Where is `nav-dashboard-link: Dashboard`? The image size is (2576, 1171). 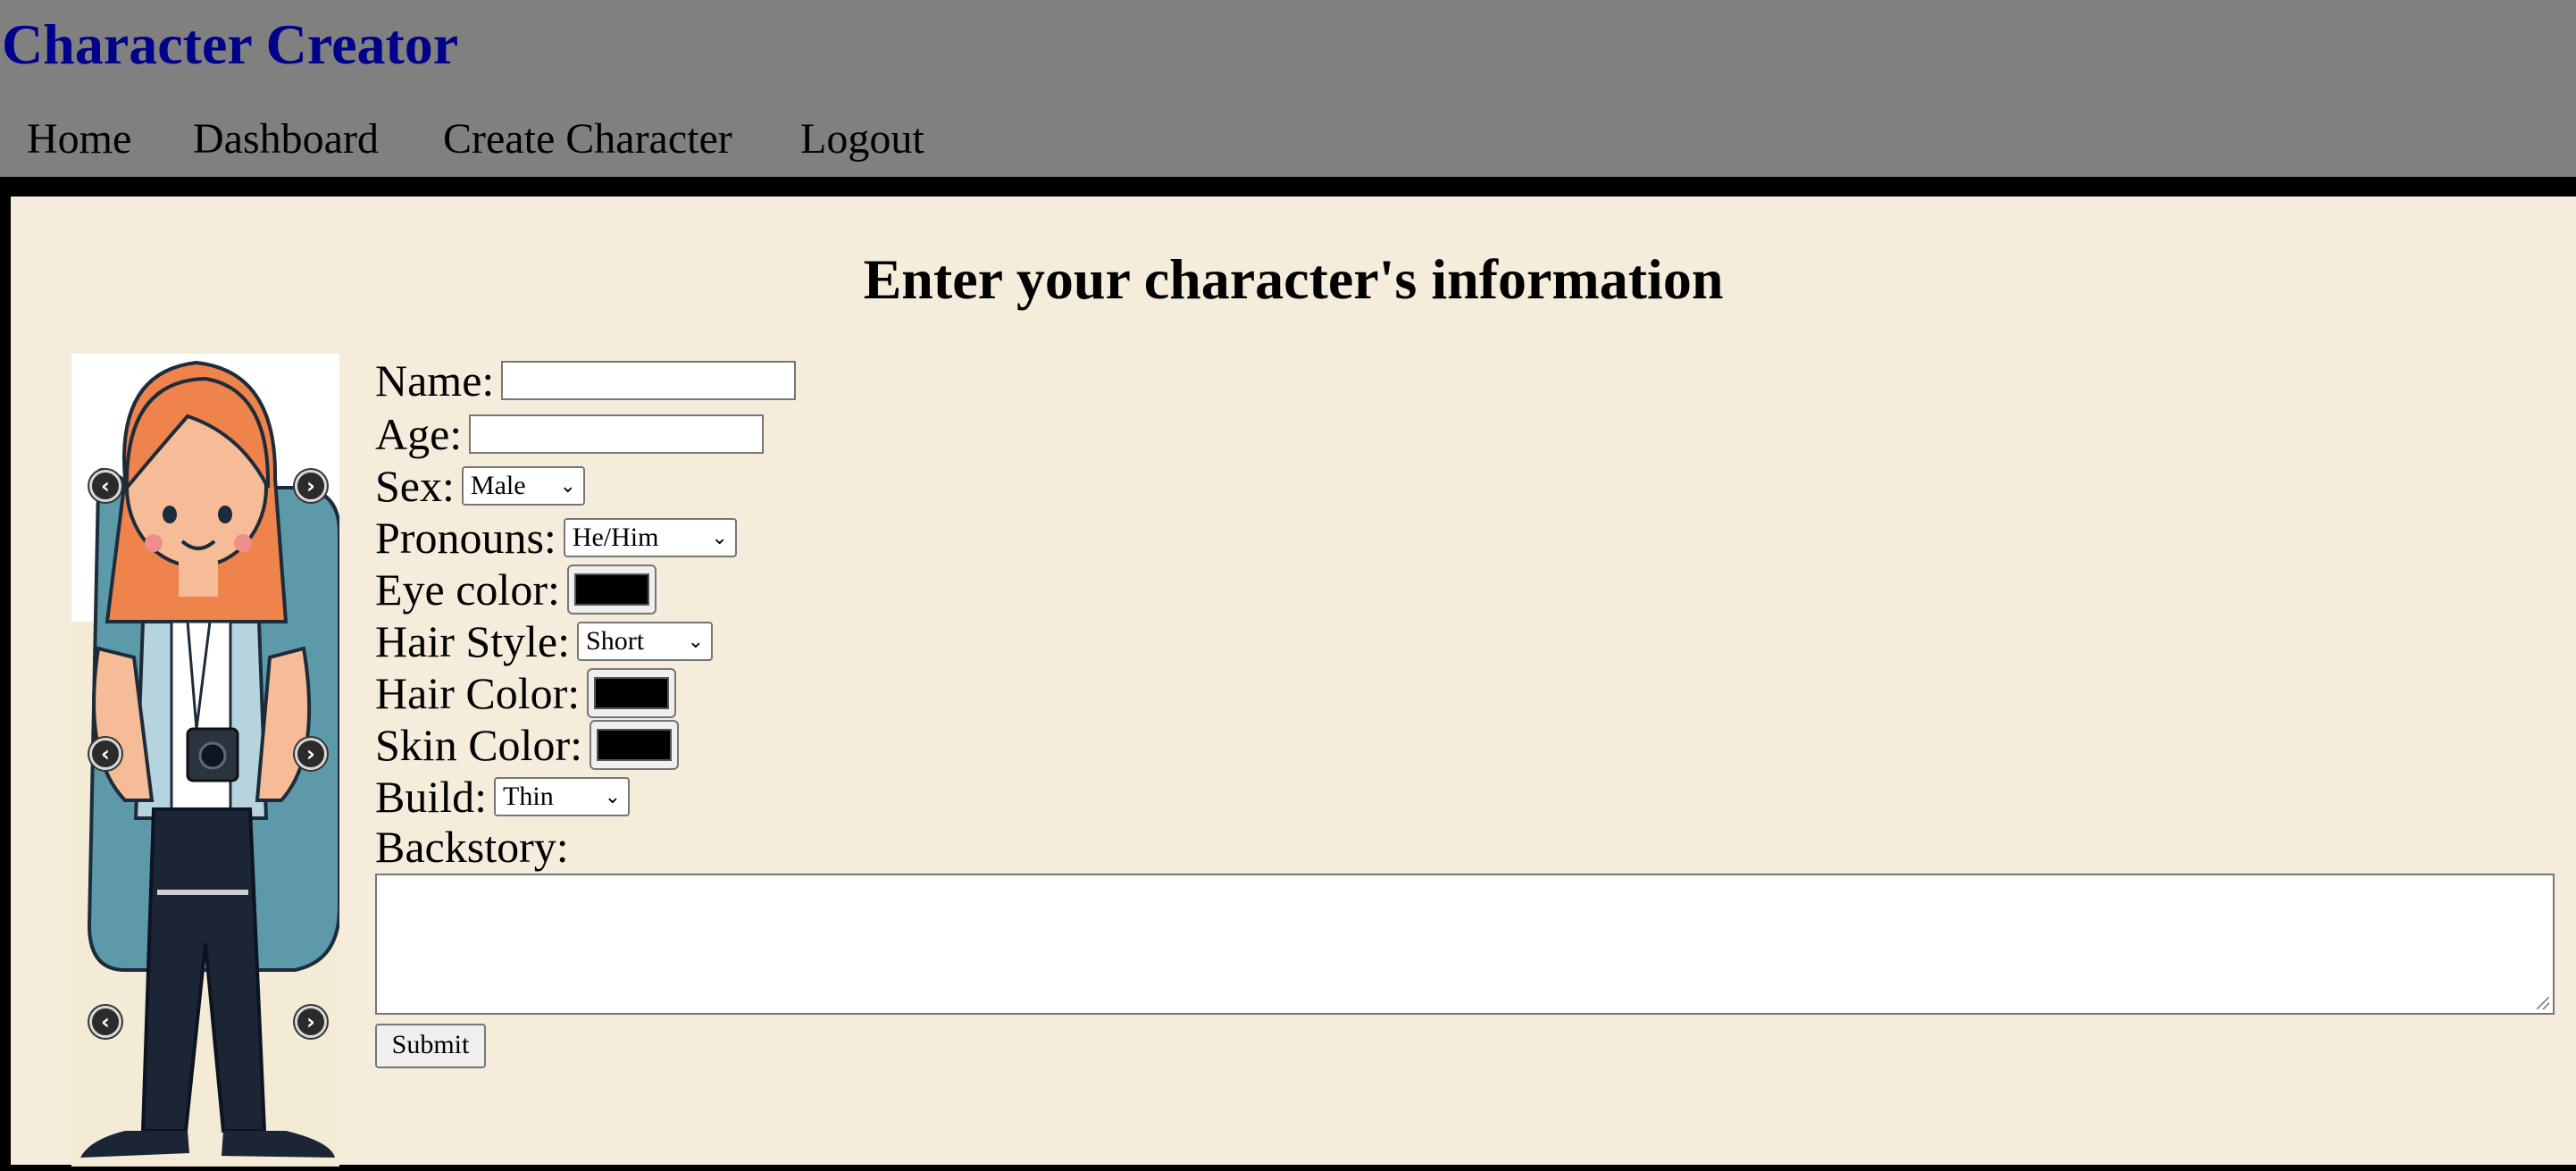
nav-dashboard-link: Dashboard is located at coordinates (286, 139).